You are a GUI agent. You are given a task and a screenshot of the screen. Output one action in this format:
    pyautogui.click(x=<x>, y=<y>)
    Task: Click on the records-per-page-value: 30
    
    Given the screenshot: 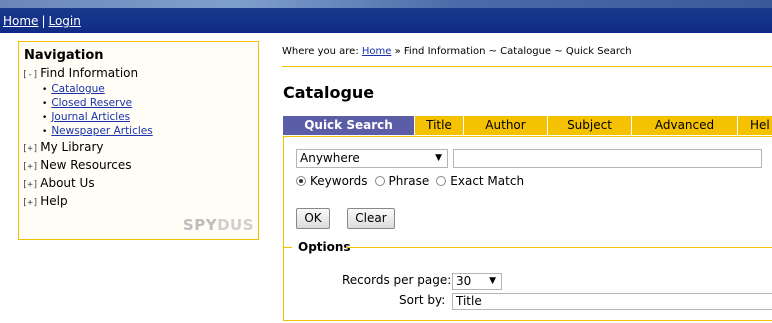 What is the action you would take?
    pyautogui.click(x=464, y=281)
    